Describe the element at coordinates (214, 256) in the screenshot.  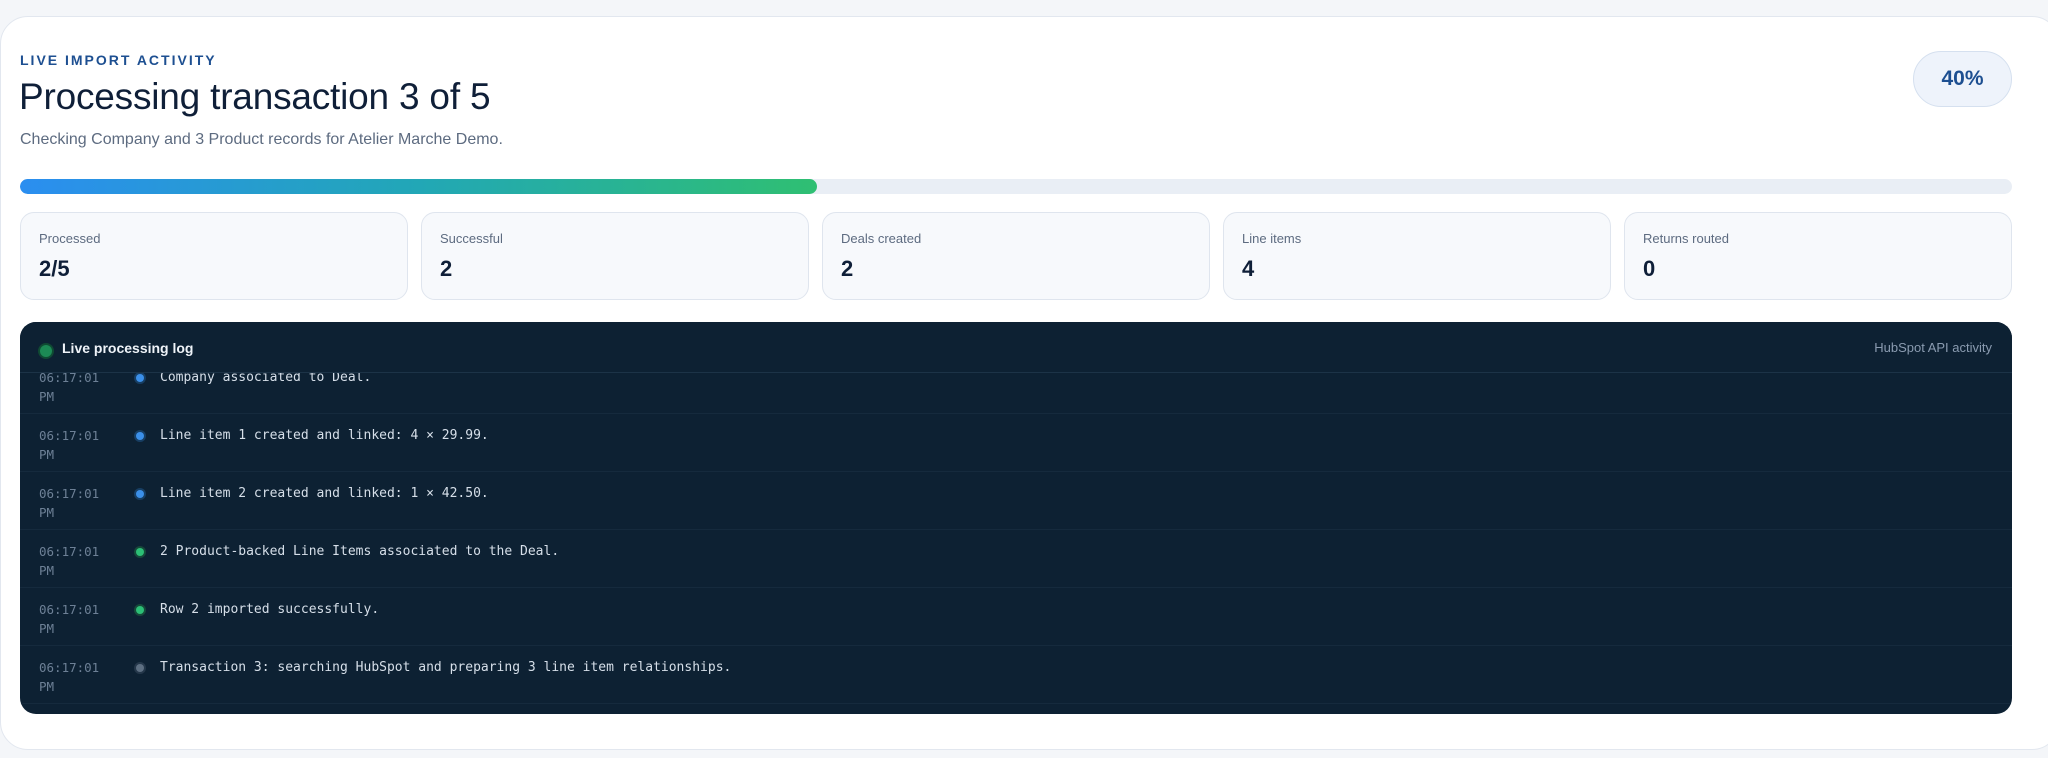
I see `stat-card-processed: Processed 2/5` at that location.